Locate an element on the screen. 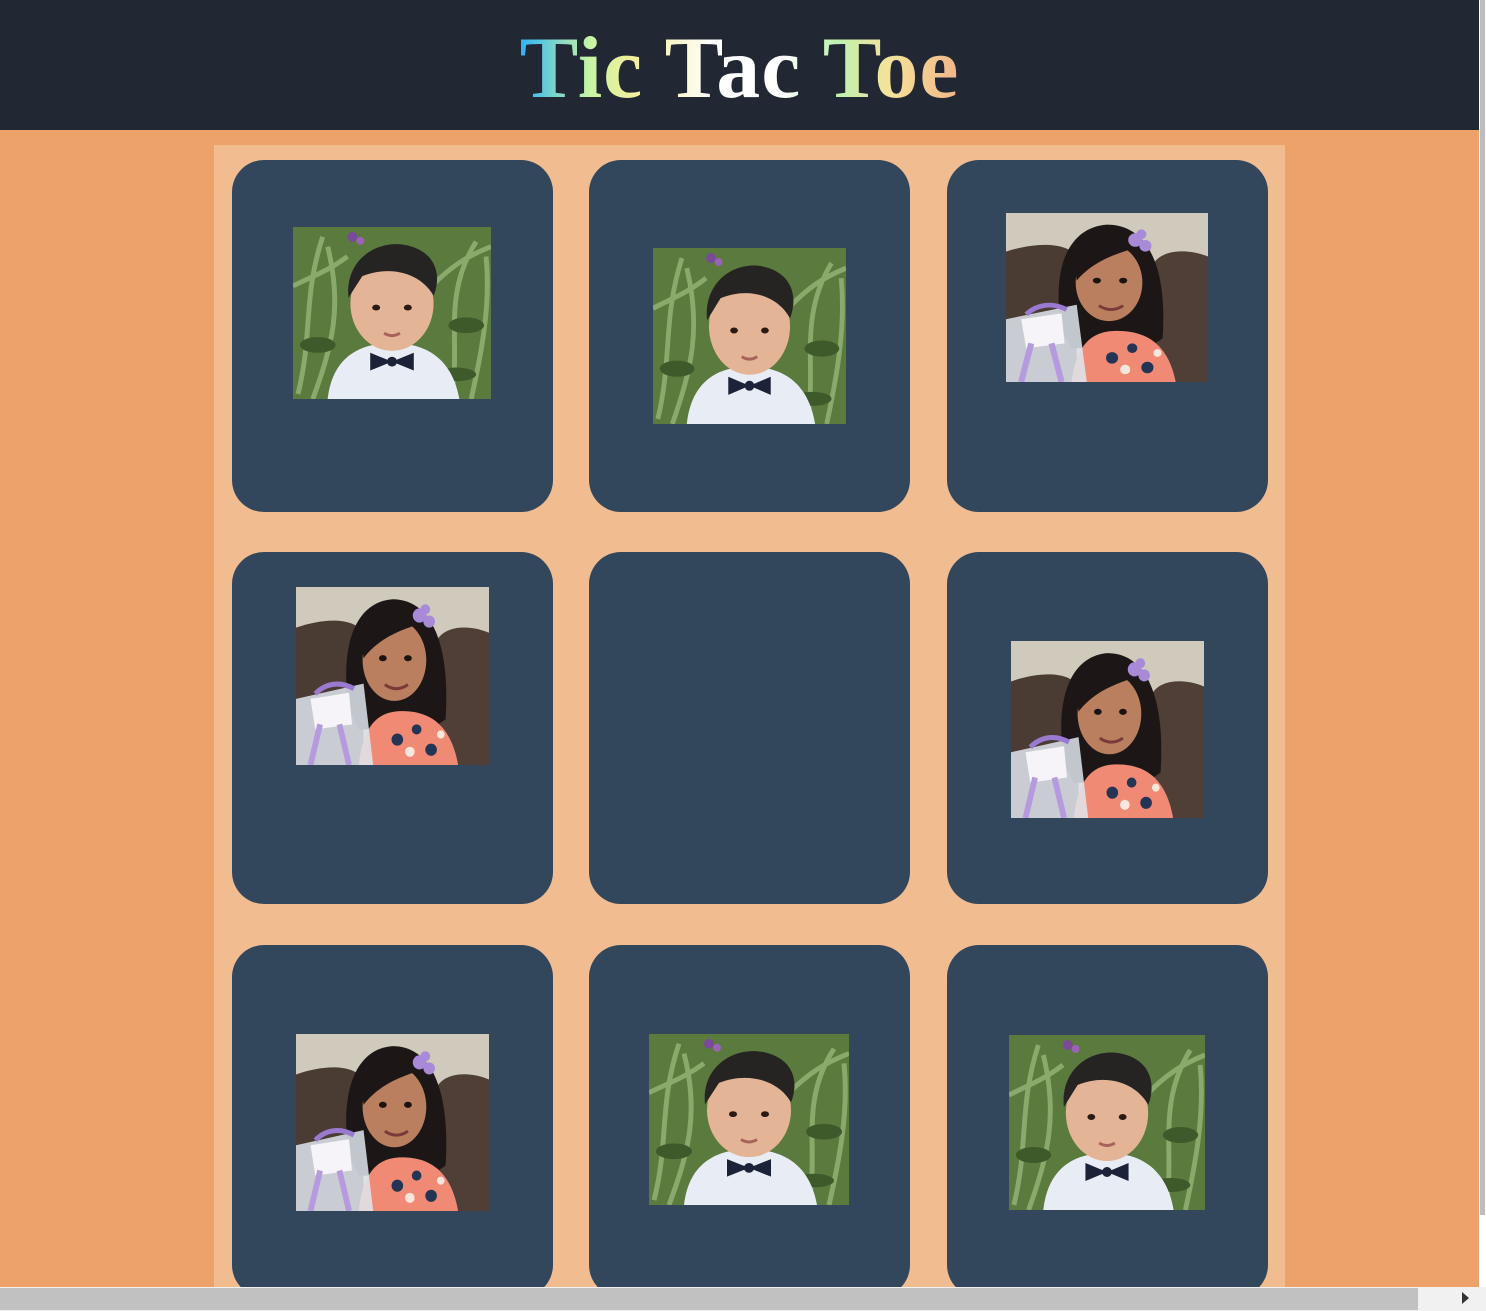  page-title: Tic Tac Toe is located at coordinates (739, 68).